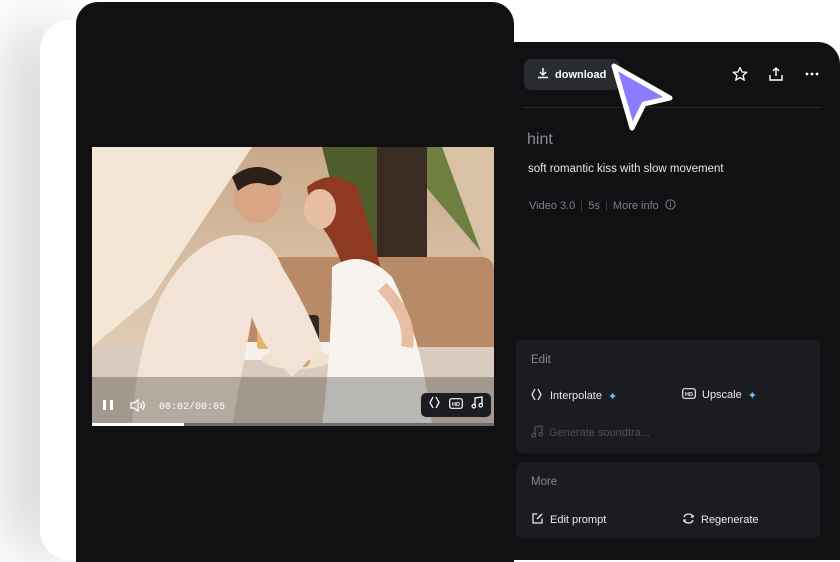 Image resolution: width=840 pixels, height=562 pixels. I want to click on panel-actions, so click(777, 75).